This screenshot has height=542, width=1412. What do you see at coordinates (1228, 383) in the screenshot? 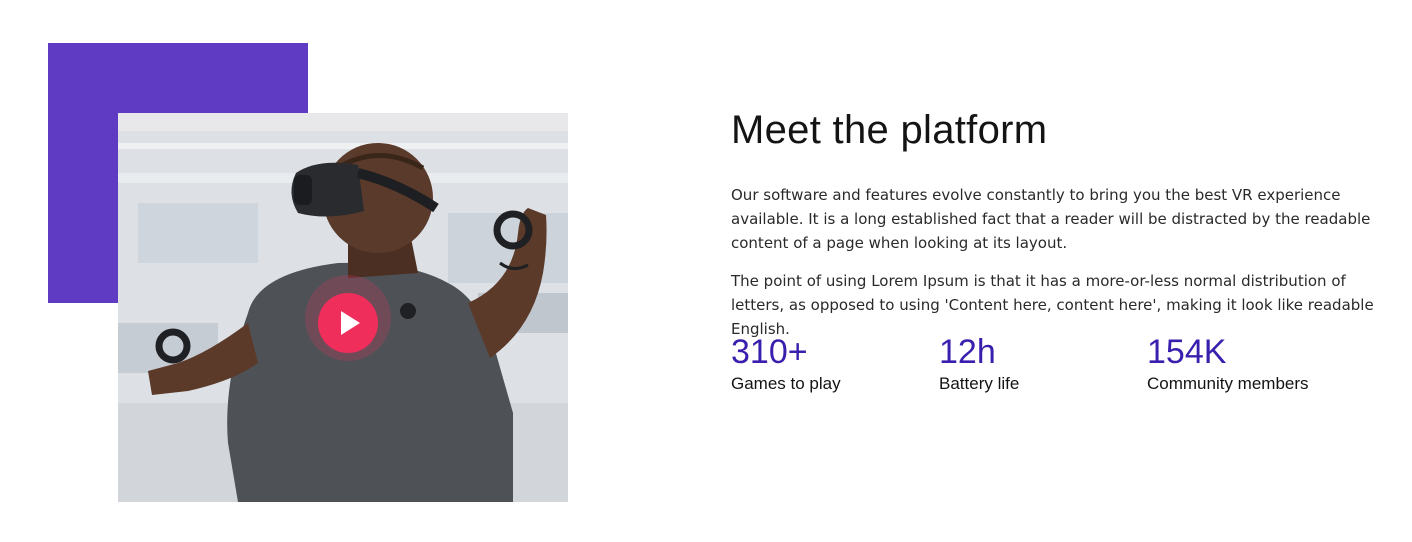
I see `stat-label: Community members` at bounding box center [1228, 383].